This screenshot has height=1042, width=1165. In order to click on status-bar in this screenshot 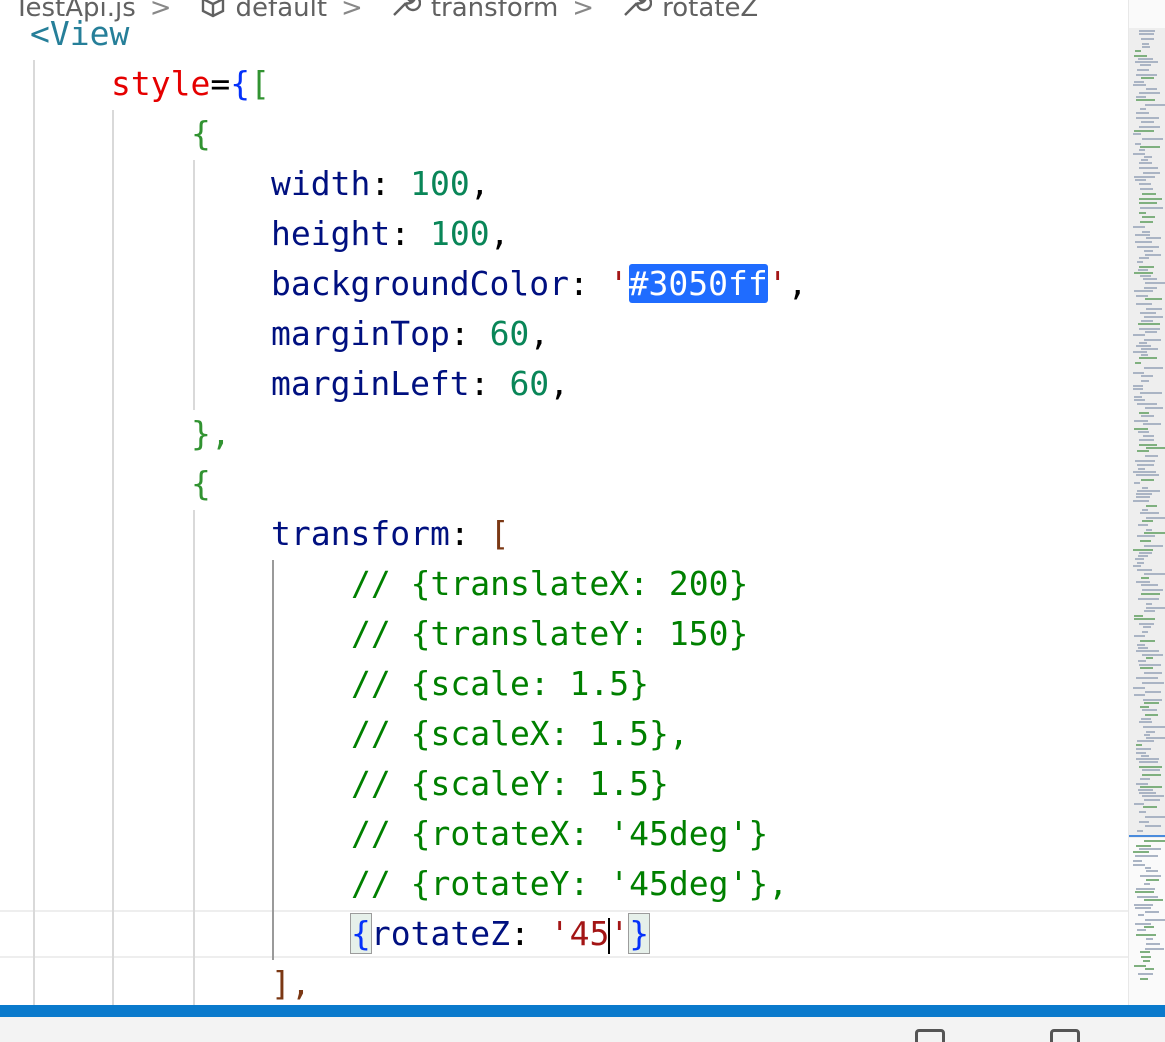, I will do `click(582, 1011)`.